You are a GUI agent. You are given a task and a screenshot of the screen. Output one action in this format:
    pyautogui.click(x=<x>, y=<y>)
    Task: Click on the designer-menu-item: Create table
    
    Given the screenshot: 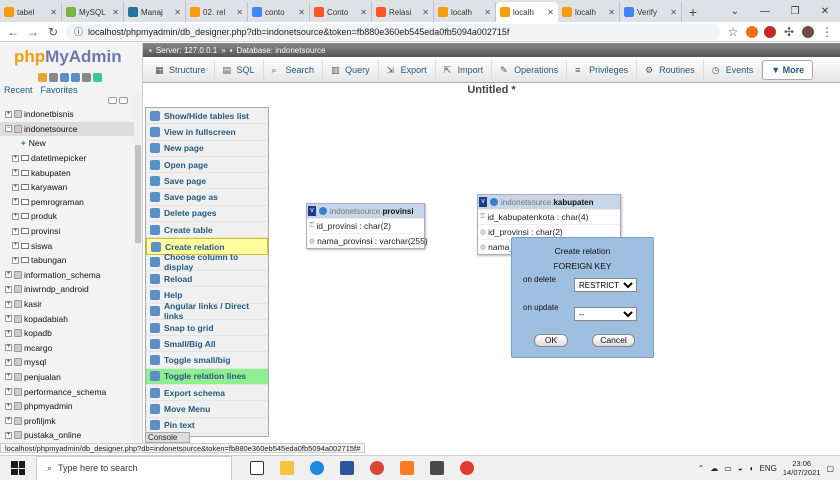 What is the action you would take?
    pyautogui.click(x=207, y=230)
    